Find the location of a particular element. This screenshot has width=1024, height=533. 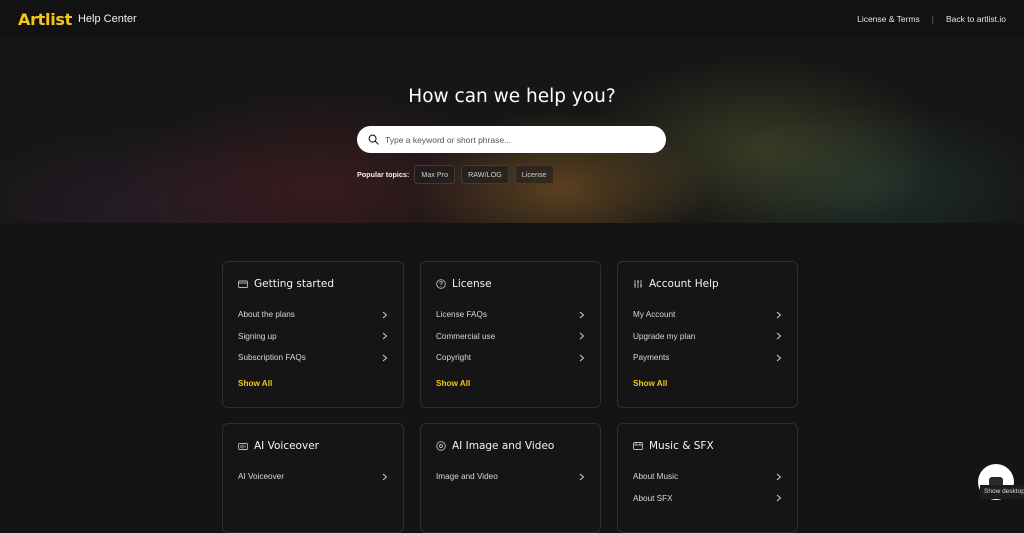

card-link: Copyright is located at coordinates (510, 358).